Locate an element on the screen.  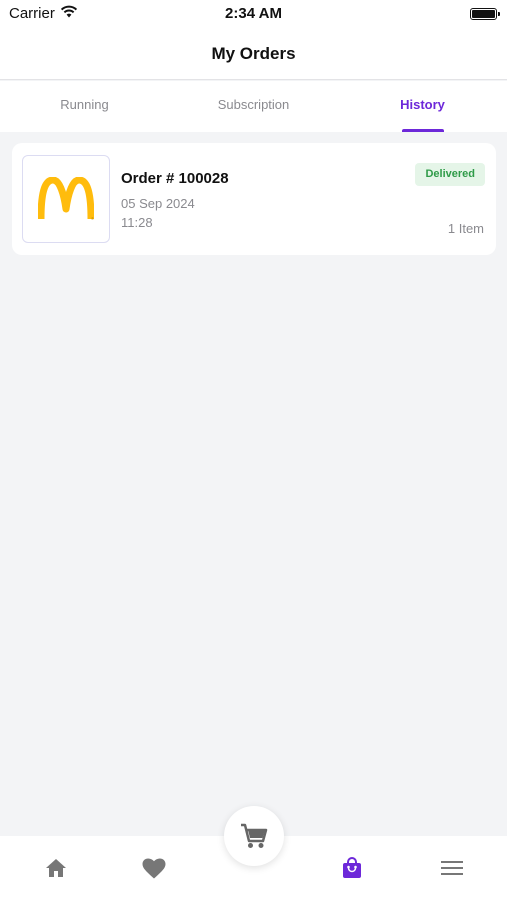
tab-history: History is located at coordinates (422, 106).